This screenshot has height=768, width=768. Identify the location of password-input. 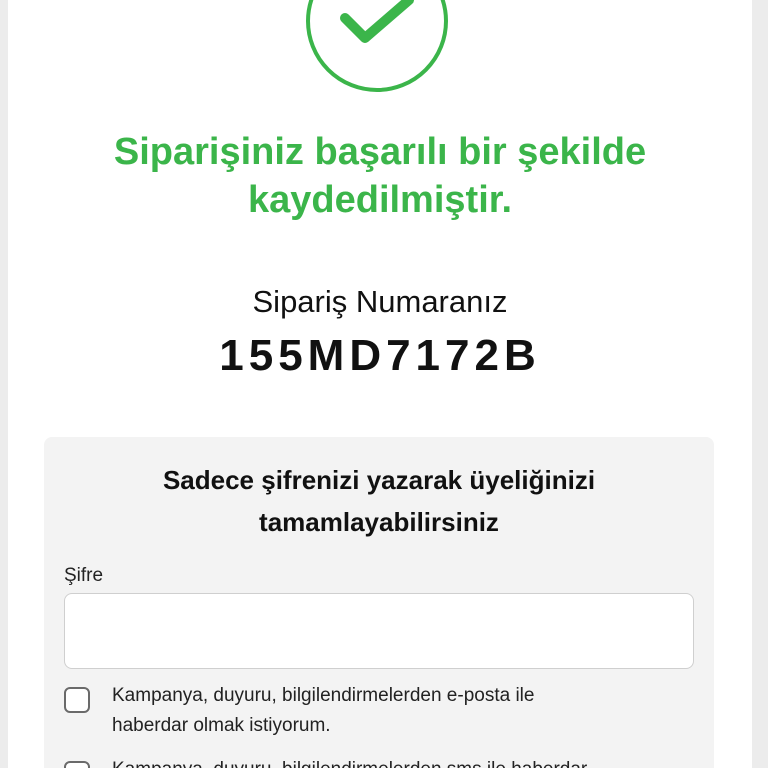
(379, 631).